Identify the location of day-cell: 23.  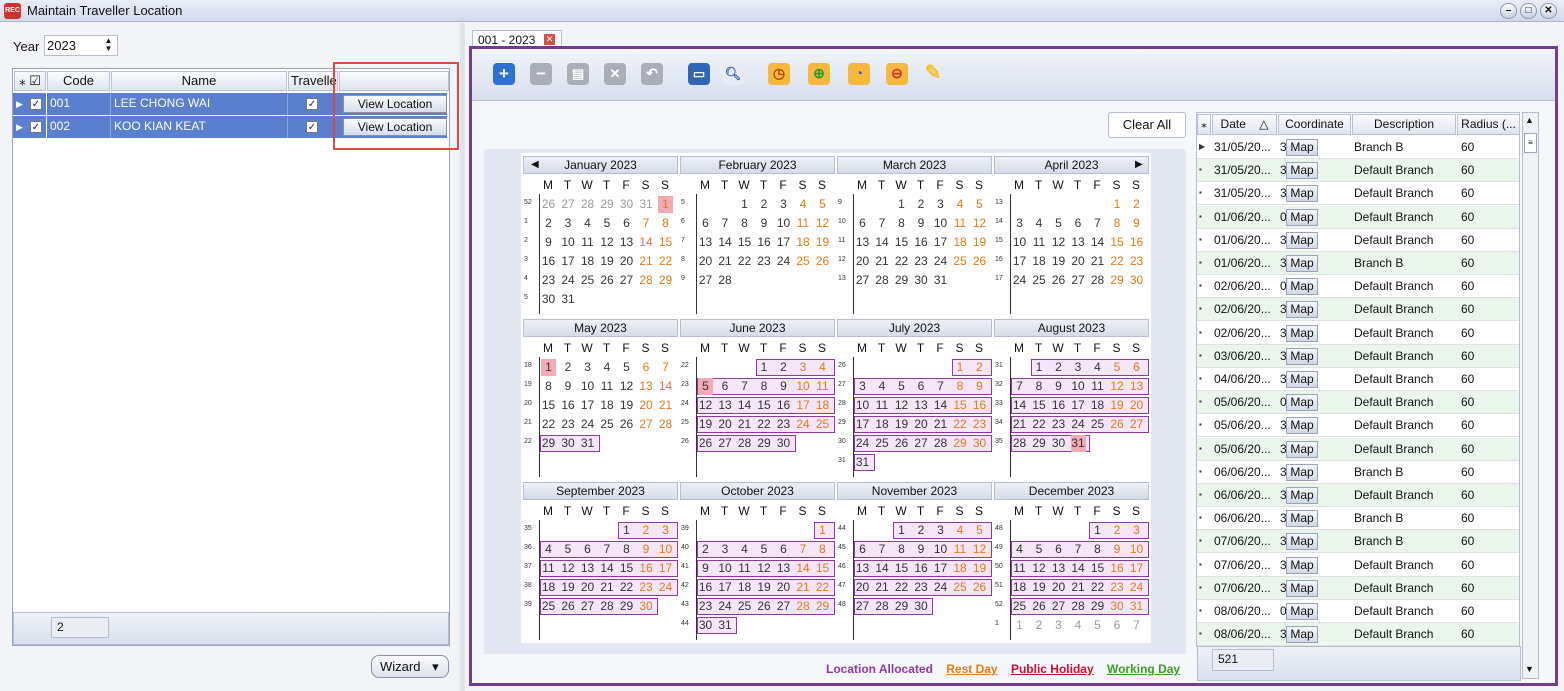
(1058, 424).